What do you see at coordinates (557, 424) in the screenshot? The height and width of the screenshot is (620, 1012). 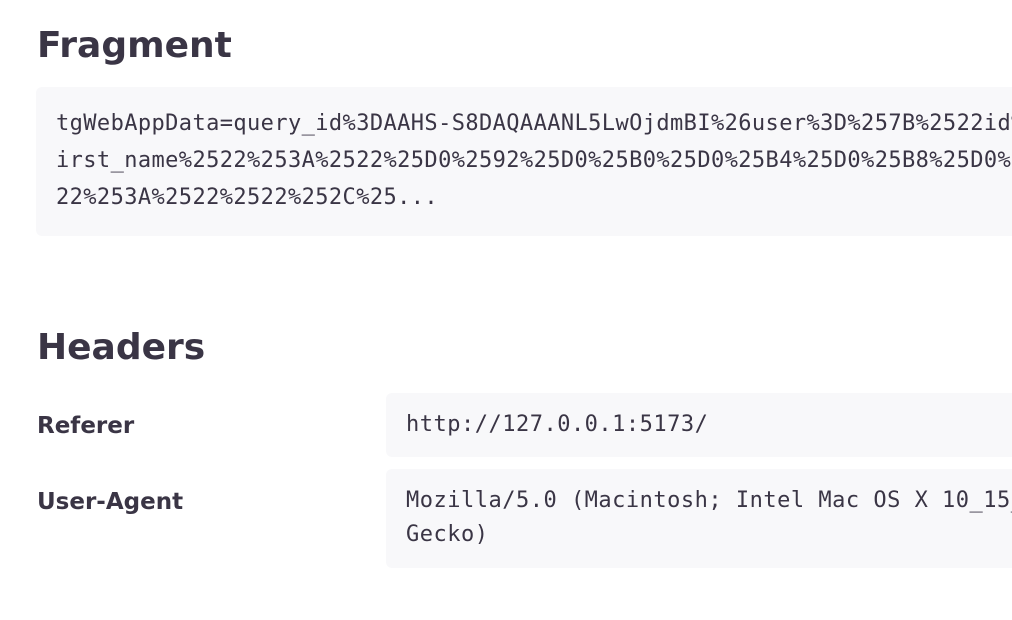 I see `header-value-line: http://127.0.0.1:5173/` at bounding box center [557, 424].